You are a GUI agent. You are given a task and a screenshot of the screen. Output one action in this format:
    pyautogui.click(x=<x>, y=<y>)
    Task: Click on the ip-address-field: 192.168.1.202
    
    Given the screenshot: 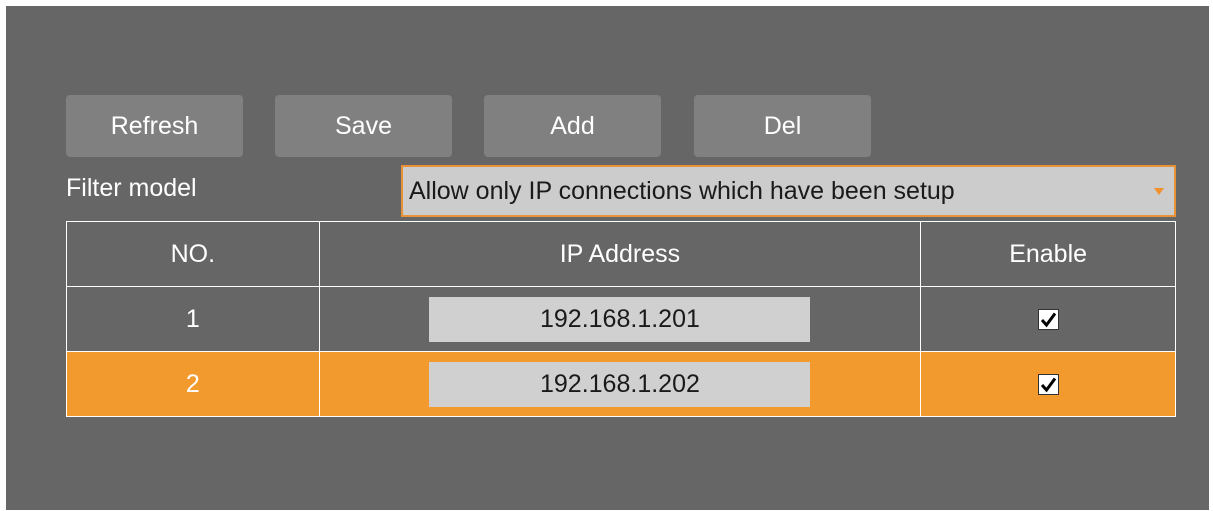 What is the action you would take?
    pyautogui.click(x=620, y=384)
    